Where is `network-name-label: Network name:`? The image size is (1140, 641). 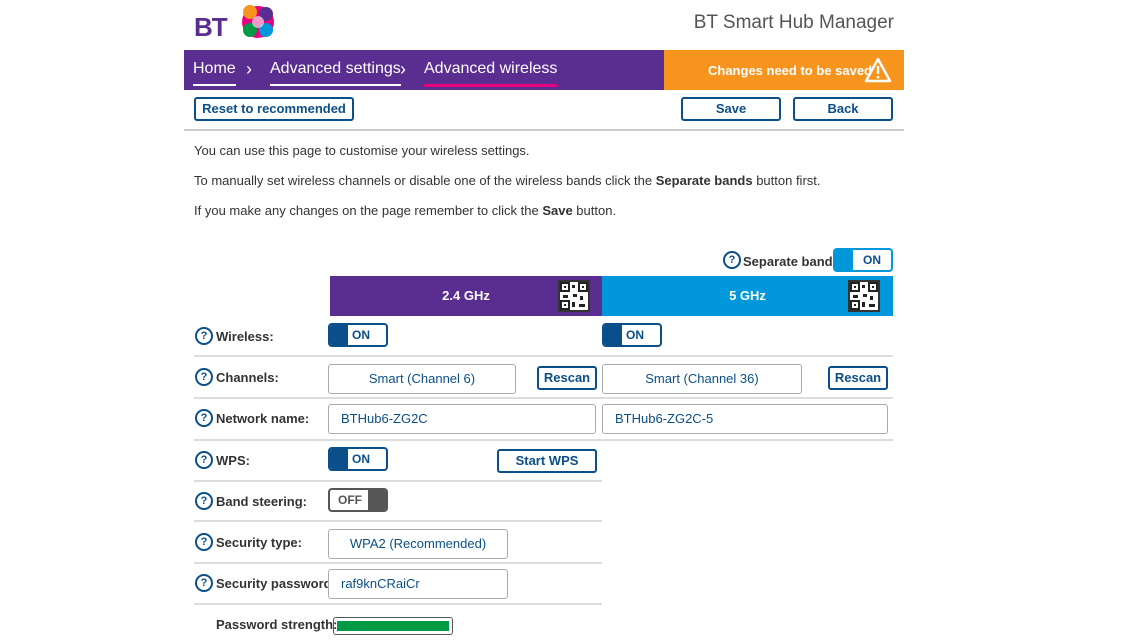 network-name-label: Network name: is located at coordinates (263, 418).